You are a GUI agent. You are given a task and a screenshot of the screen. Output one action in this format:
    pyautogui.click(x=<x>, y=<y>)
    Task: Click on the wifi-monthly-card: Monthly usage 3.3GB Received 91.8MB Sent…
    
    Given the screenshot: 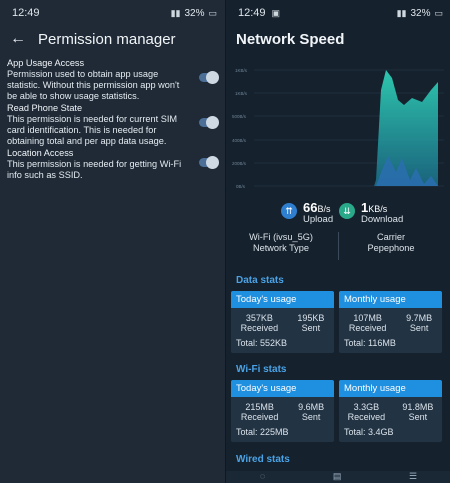 What is the action you would take?
    pyautogui.click(x=390, y=411)
    